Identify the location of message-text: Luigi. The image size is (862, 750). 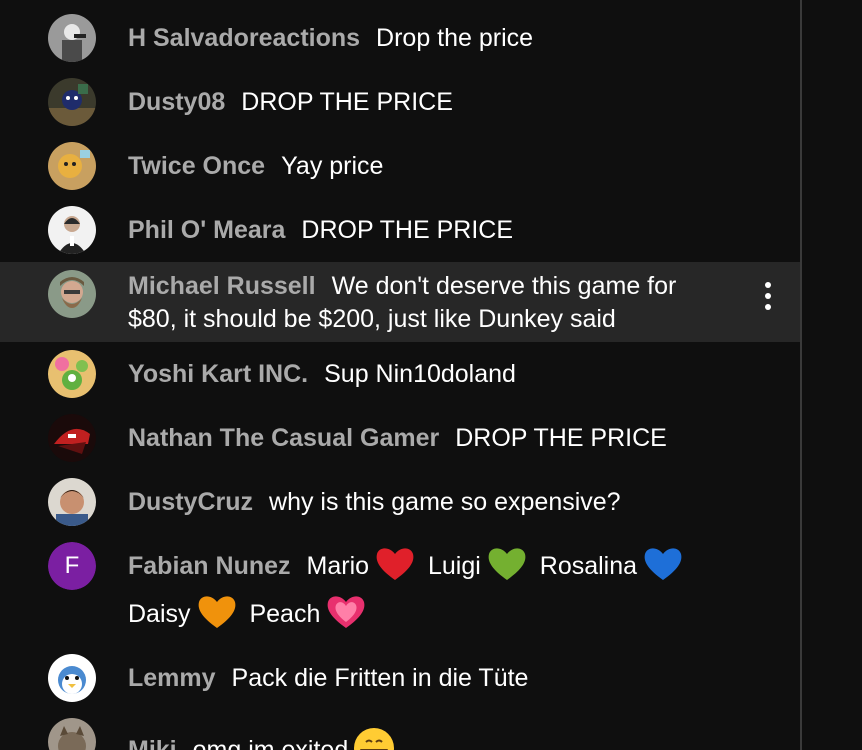
(454, 566).